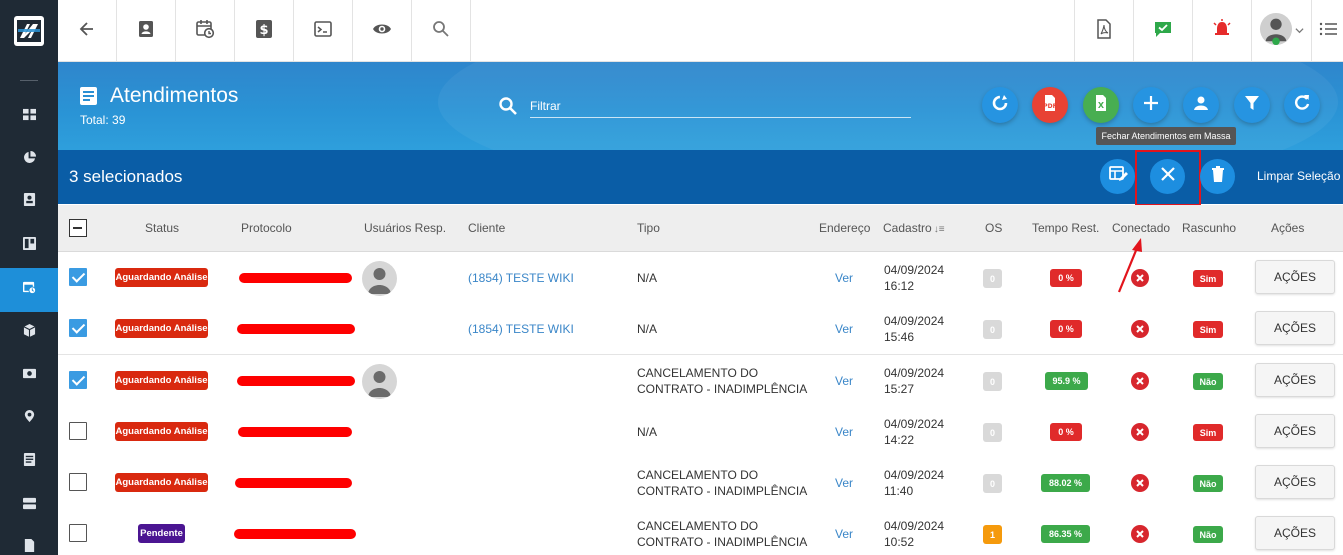 The image size is (1343, 555). Describe the element at coordinates (103, 120) in the screenshot. I see `total-count: Total: 39` at that location.